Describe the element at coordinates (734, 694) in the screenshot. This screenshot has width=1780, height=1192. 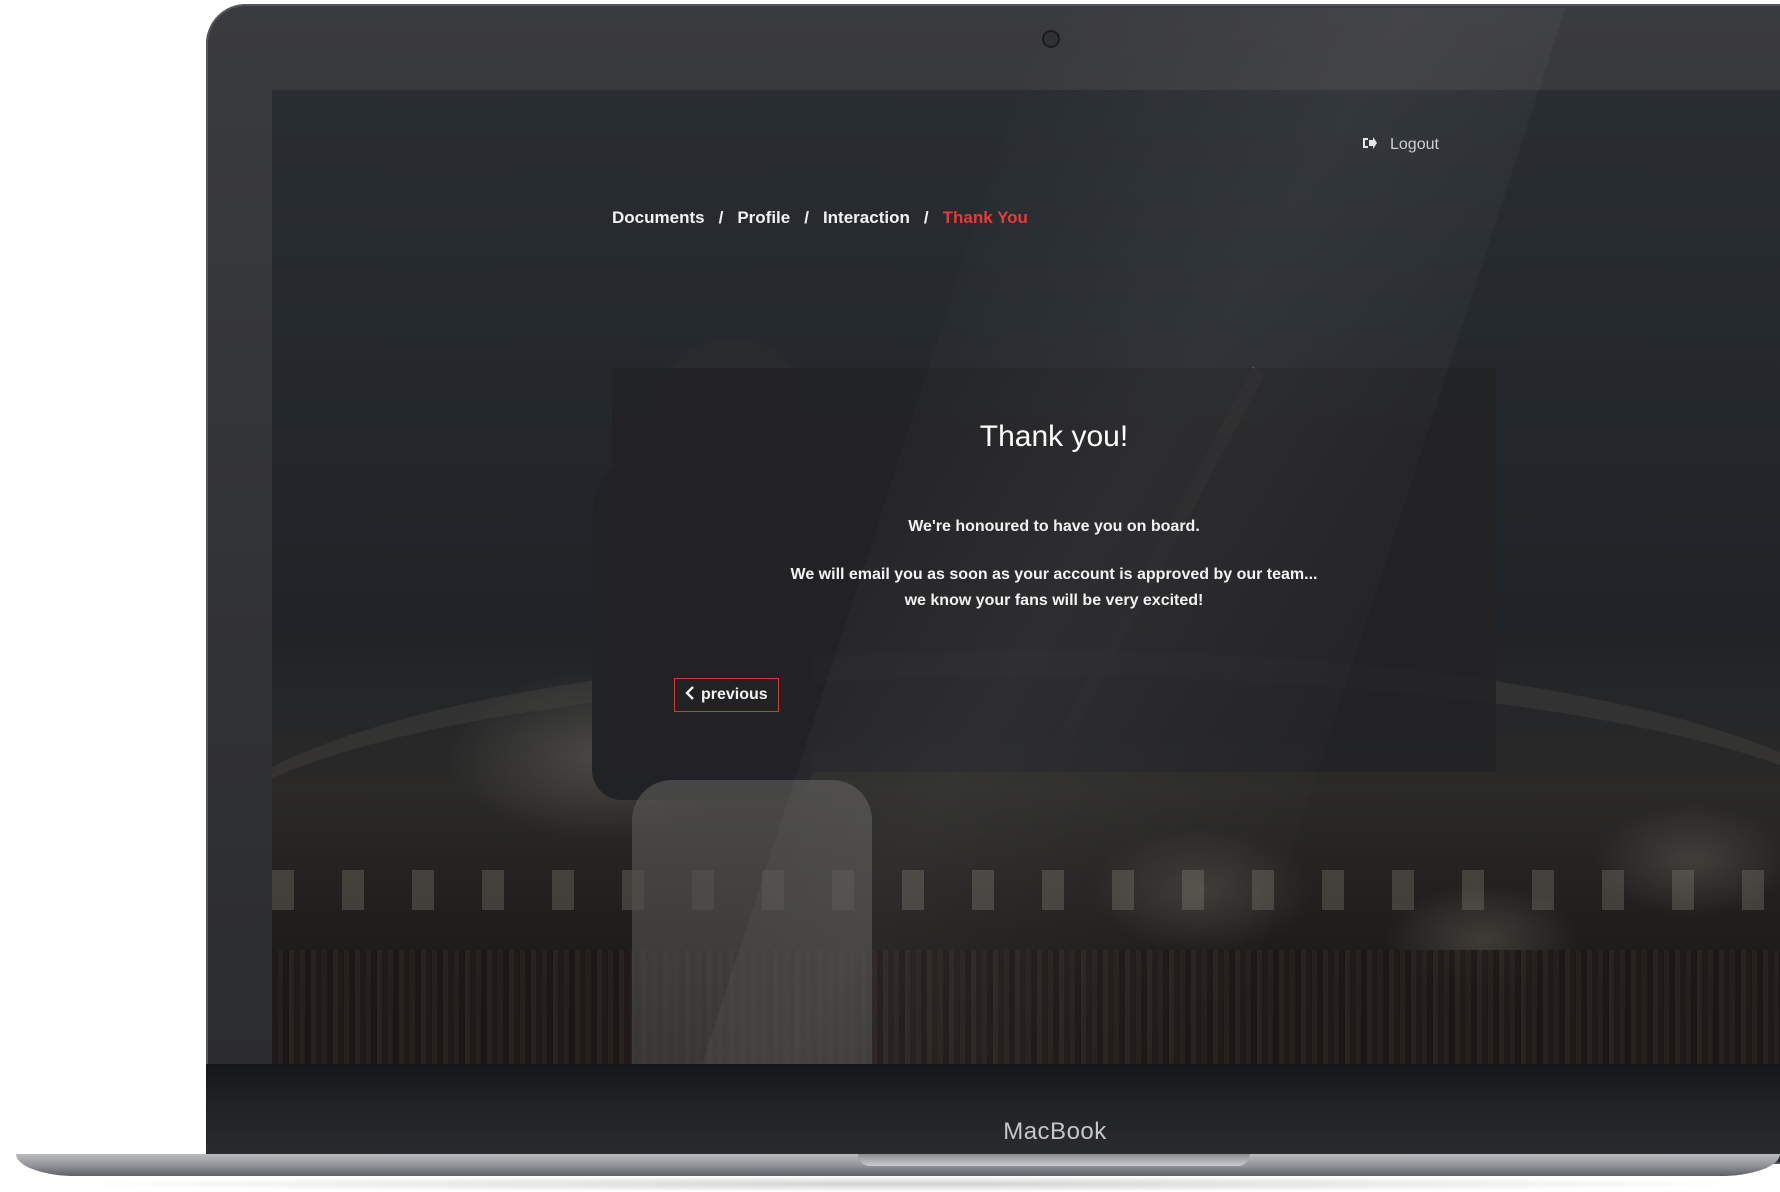
I see `previous-label: previous` at that location.